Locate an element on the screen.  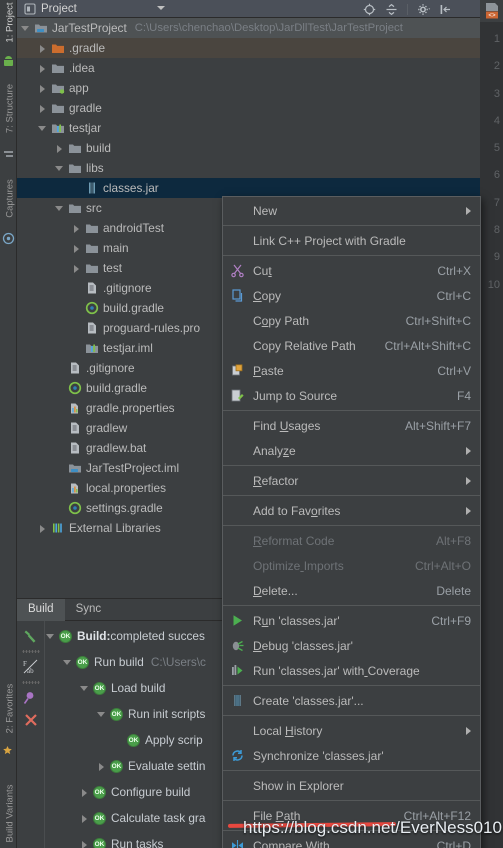
menu-item-delete: Delete... Delete is located at coordinates (351, 590).